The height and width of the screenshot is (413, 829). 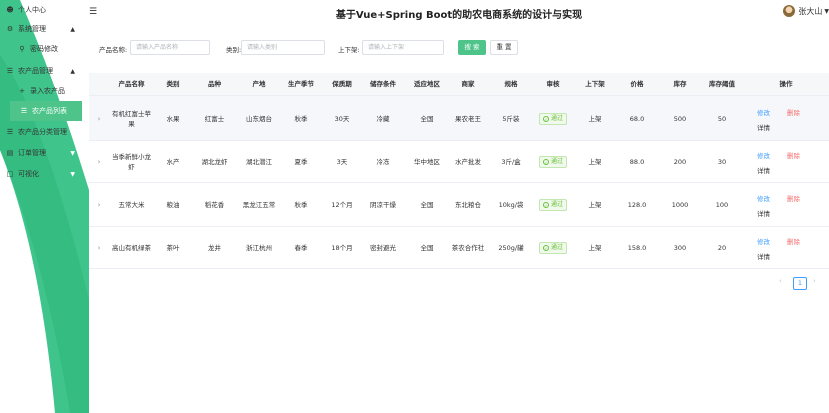 I want to click on cell-merchant: 水产批发, so click(x=468, y=162).